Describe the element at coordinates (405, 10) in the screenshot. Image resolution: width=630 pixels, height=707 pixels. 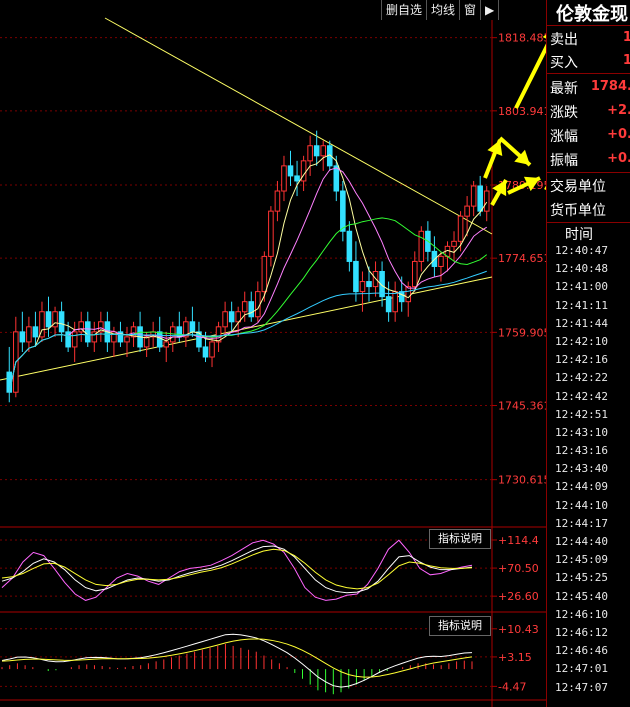
I see `remove-watchlist-button: 删自选` at that location.